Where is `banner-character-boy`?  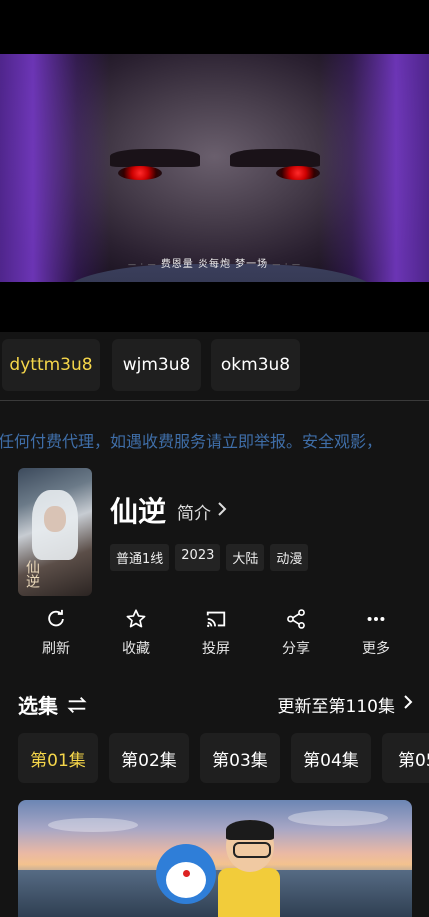 banner-character-boy is located at coordinates (250, 846).